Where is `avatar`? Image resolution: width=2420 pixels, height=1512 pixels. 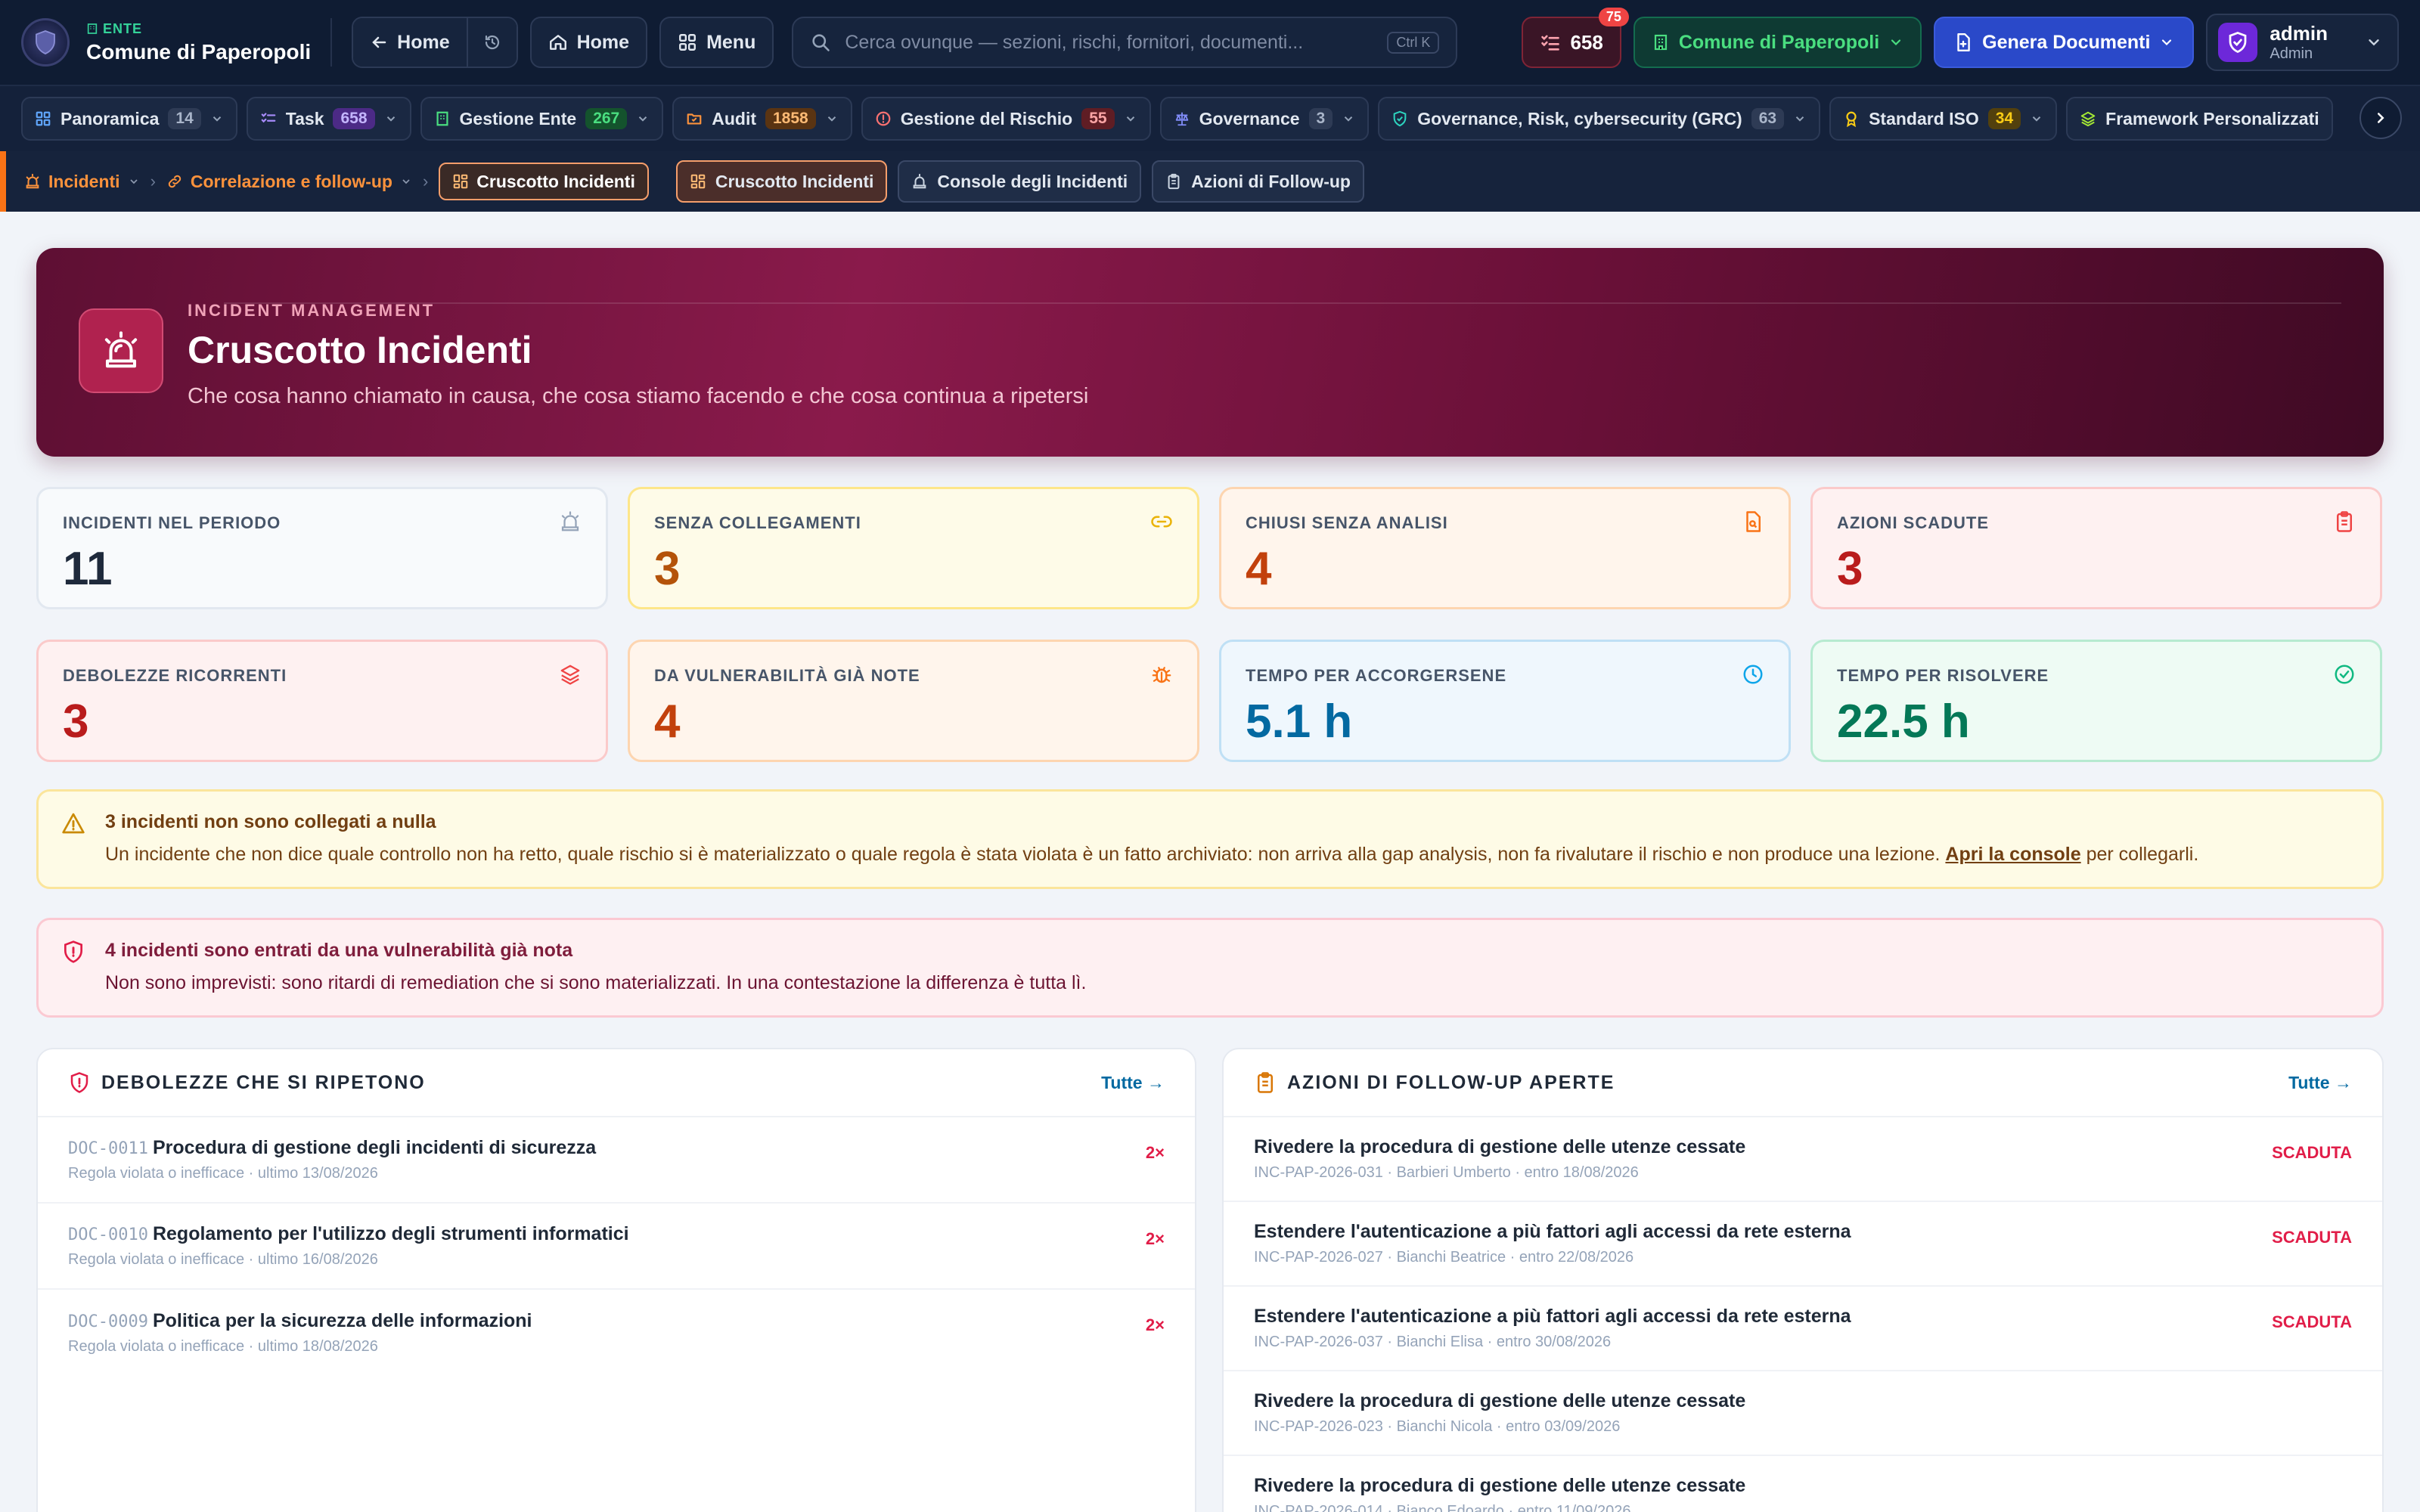
avatar is located at coordinates (2238, 42).